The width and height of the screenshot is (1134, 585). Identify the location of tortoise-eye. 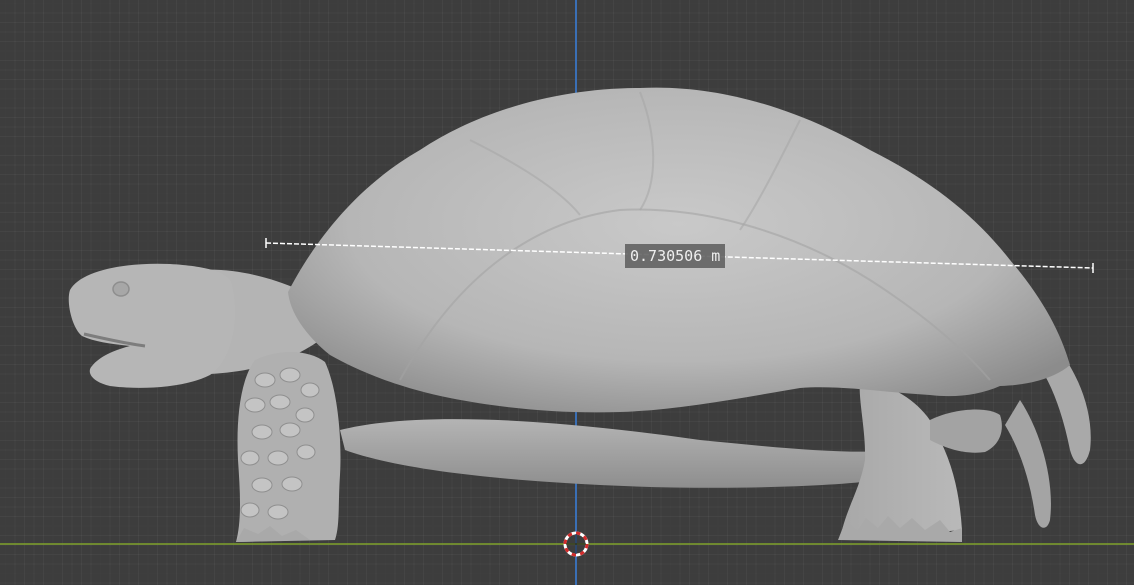
(121, 289).